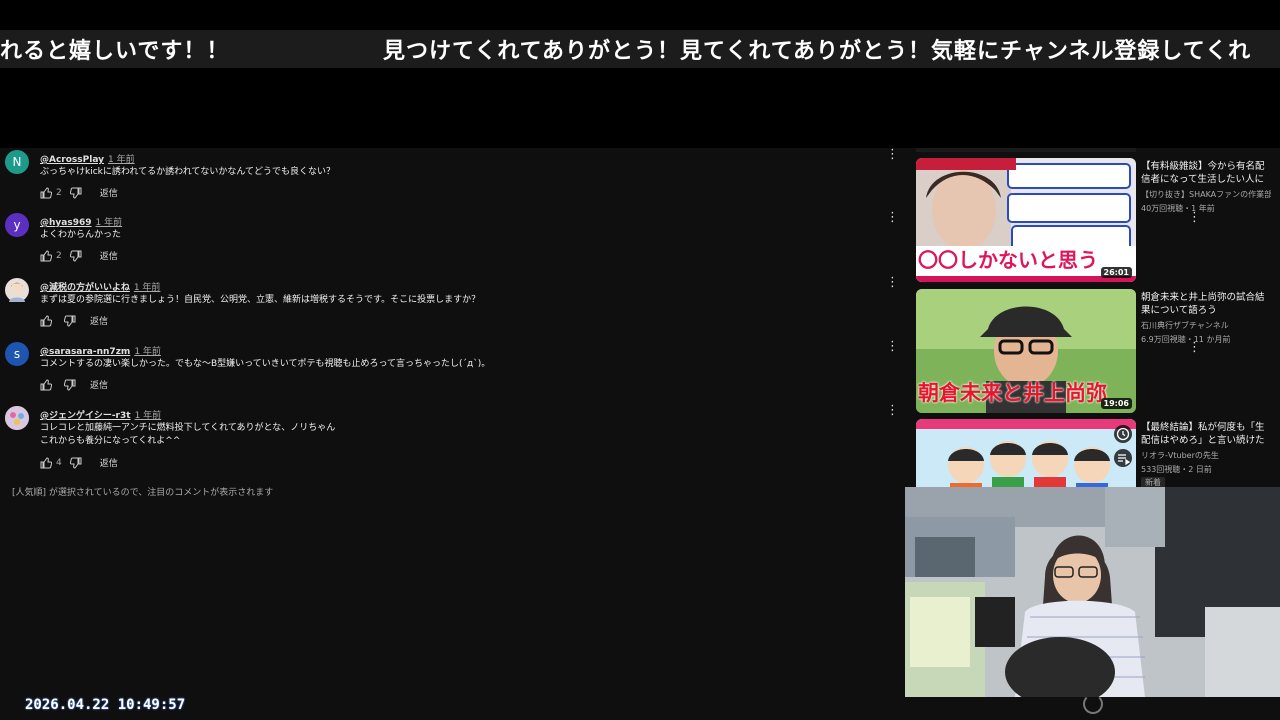 The width and height of the screenshot is (1280, 720). I want to click on ticker-text-2: 見つけてくれてありがとう！見てくれてありがとう！気軽にチャンネル登録してくれ, so click(817, 51).